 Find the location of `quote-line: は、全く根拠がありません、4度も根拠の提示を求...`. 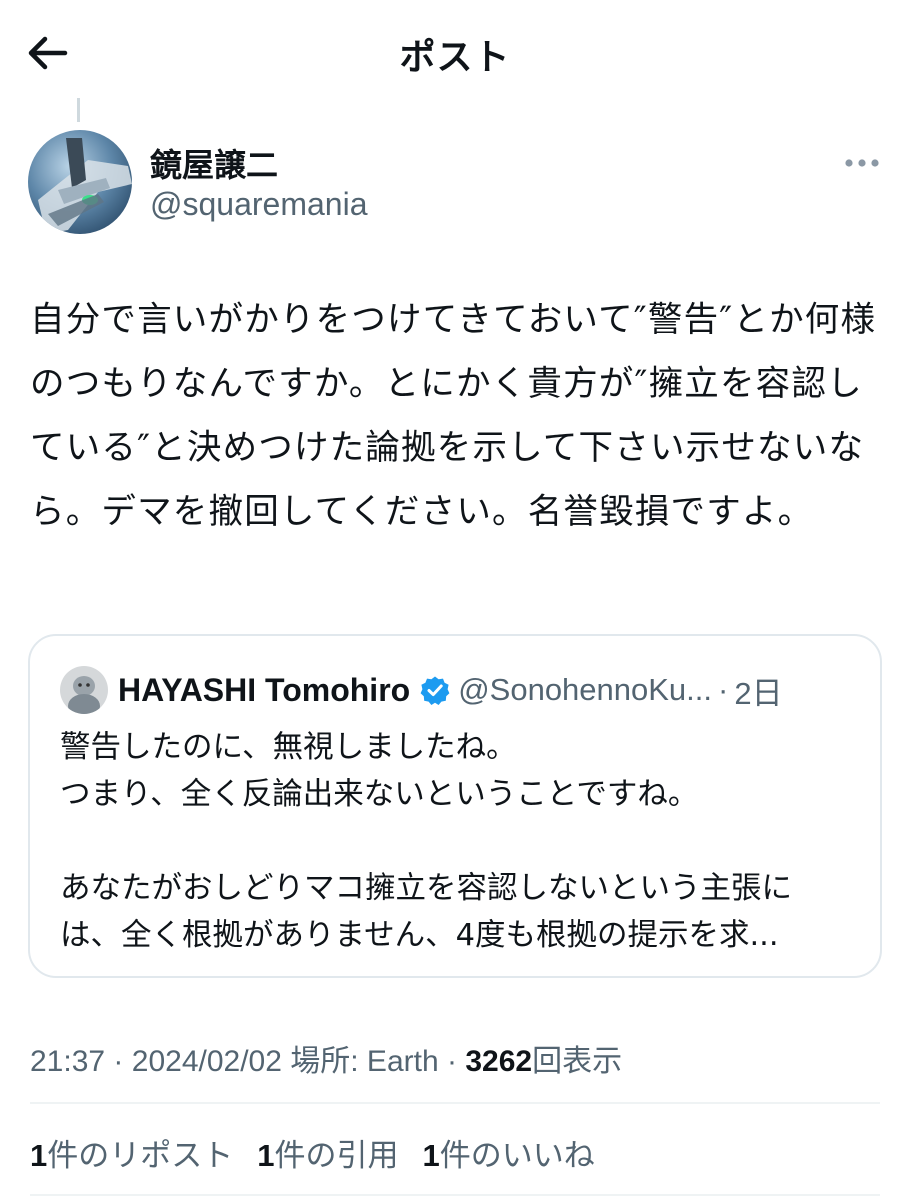

quote-line: は、全く根拠がありません、4度も根拠の提示を求... is located at coordinates (419, 935).